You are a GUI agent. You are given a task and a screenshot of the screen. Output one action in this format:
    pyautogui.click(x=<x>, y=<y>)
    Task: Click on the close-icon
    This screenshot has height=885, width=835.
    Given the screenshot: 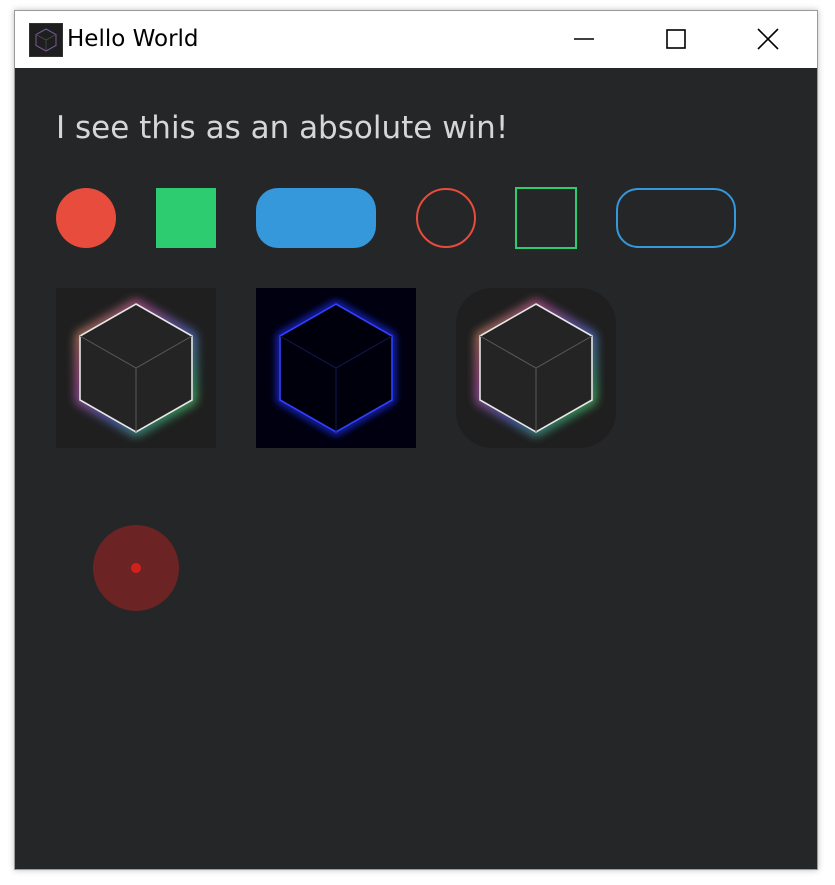 What is the action you would take?
    pyautogui.click(x=768, y=39)
    